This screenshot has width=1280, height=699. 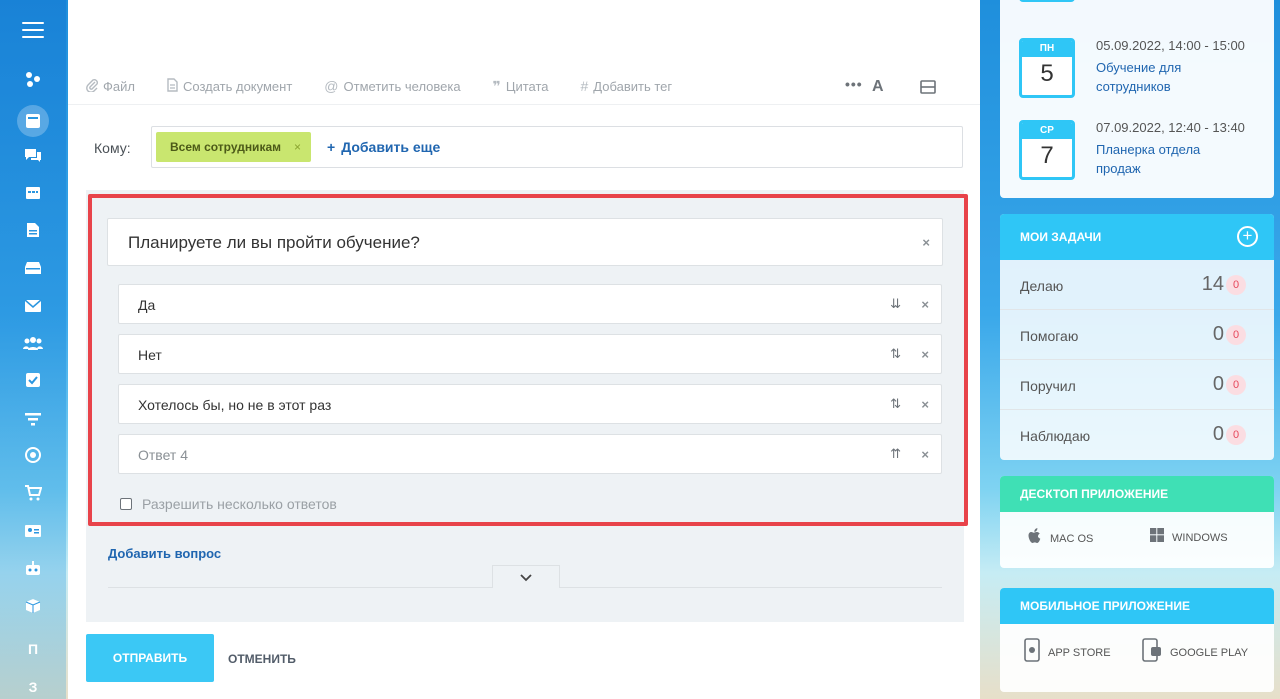 I want to click on windows-icon, so click(x=1157, y=537).